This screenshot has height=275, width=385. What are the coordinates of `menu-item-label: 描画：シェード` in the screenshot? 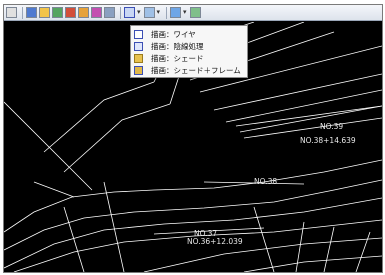 It's located at (177, 58).